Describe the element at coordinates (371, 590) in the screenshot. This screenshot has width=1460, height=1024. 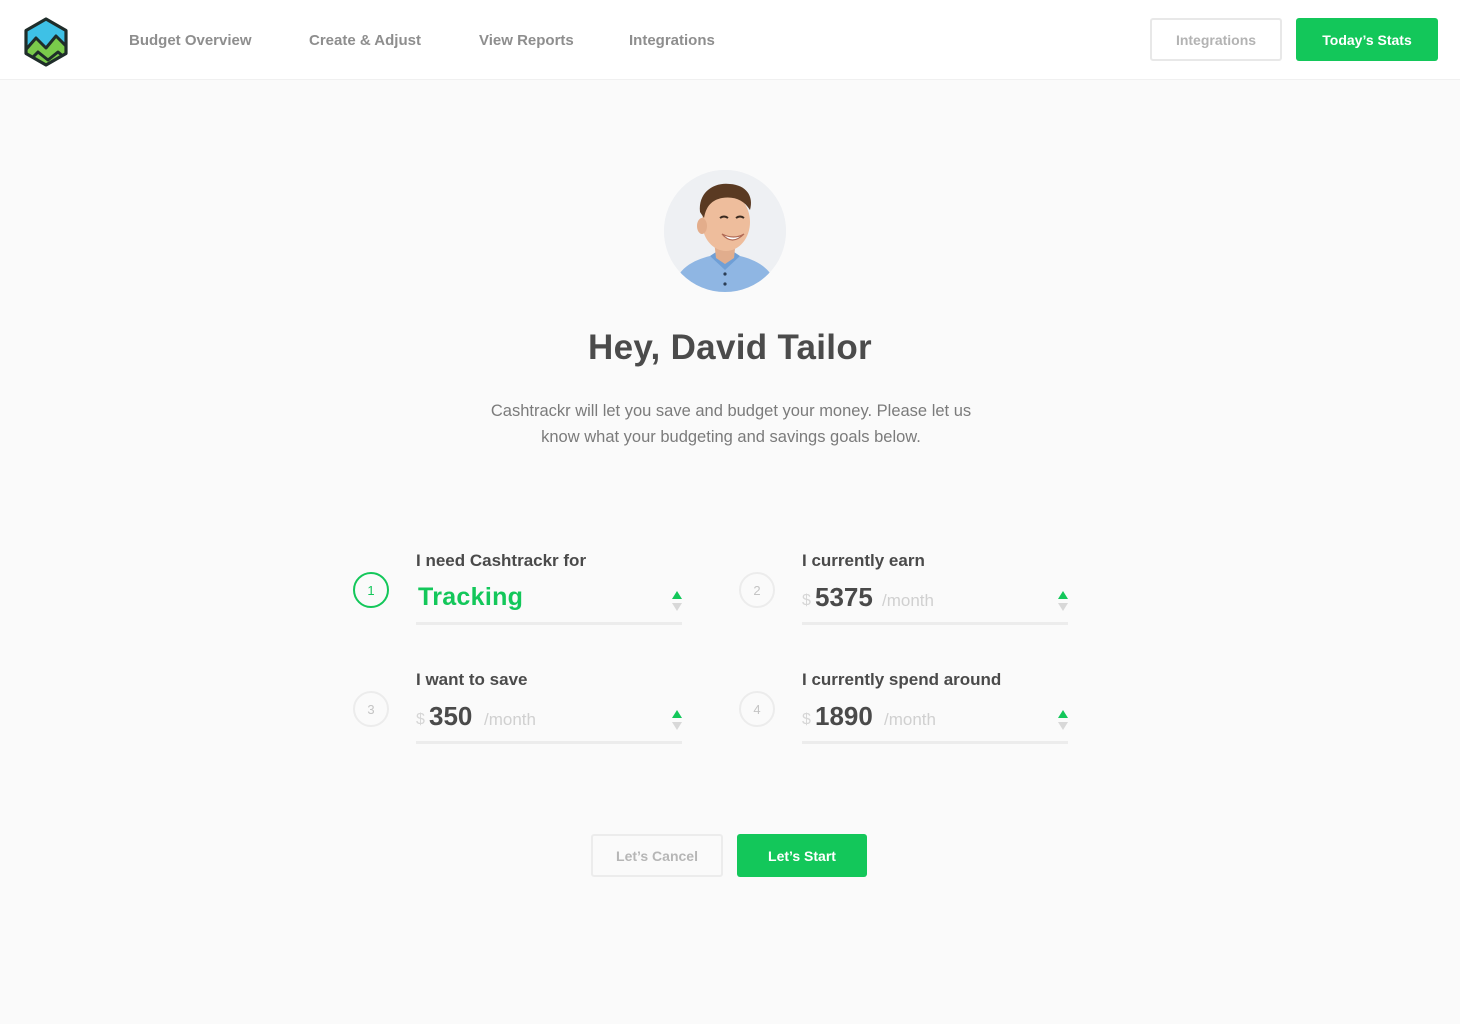
I see `step-1-indicator: 1` at that location.